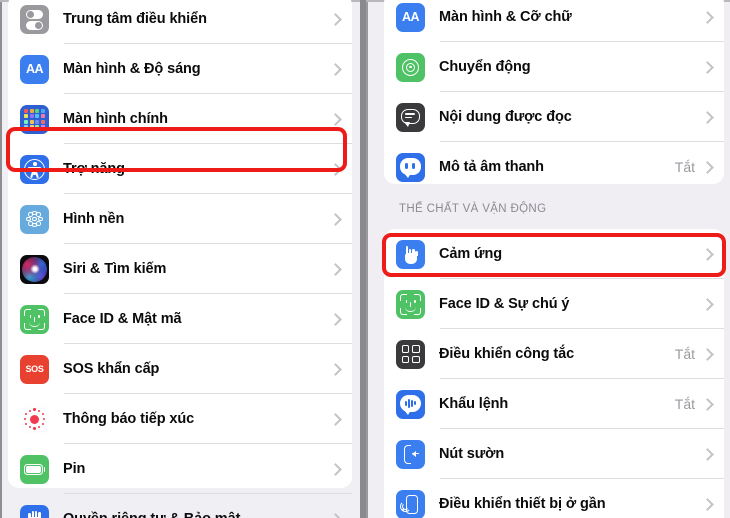  I want to click on settings-row-battery: Pin, so click(180, 469).